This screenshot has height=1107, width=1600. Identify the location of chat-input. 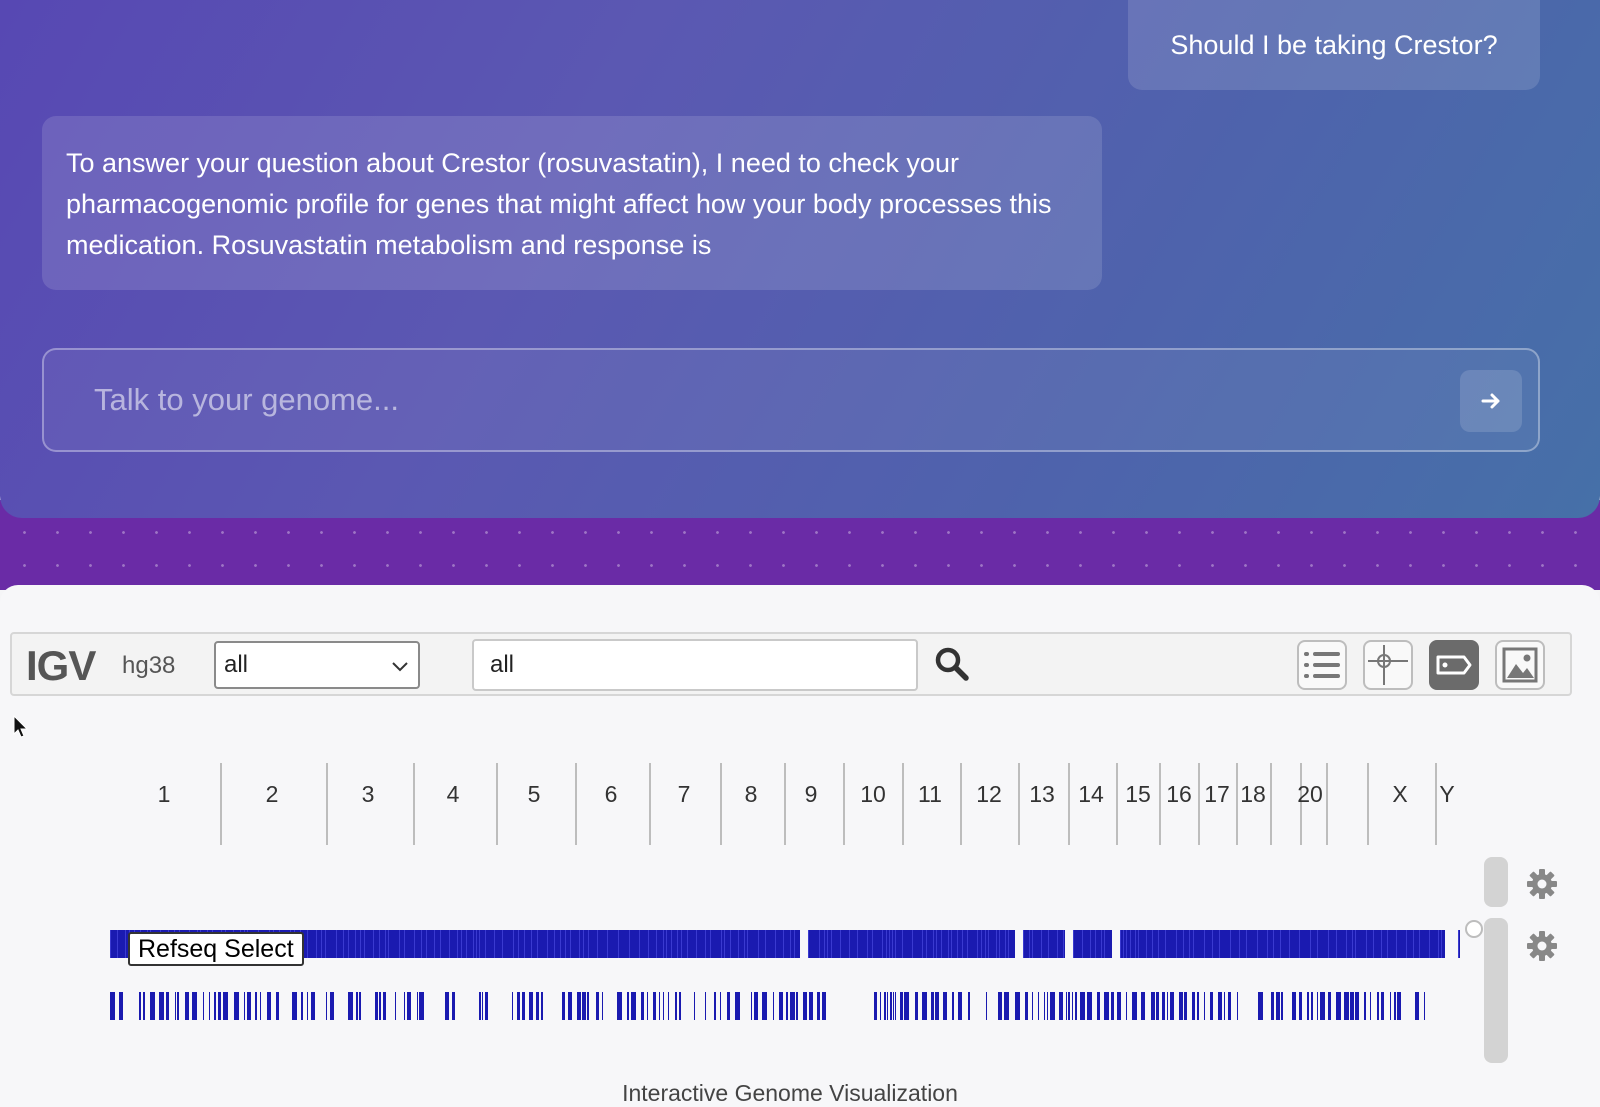
(734, 400).